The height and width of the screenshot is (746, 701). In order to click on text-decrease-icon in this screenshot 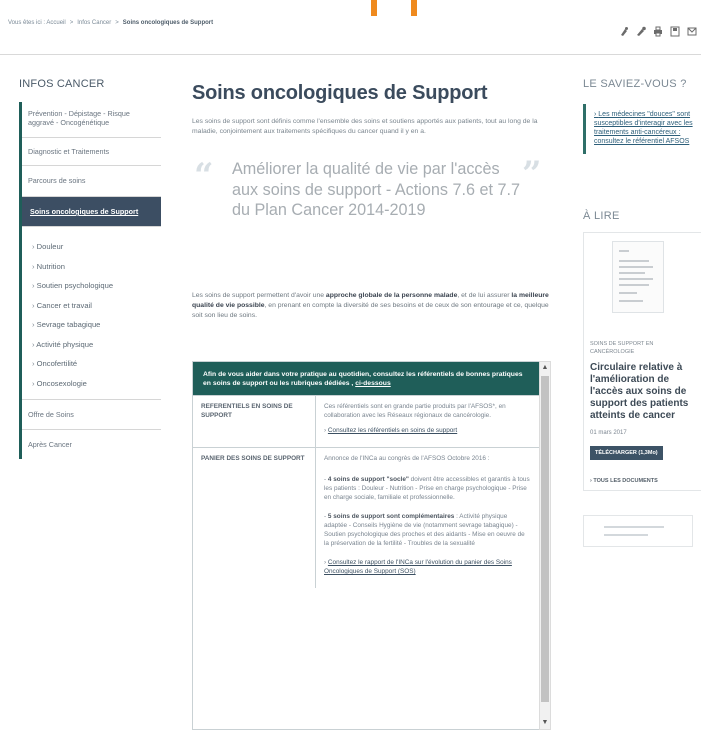, I will do `click(624, 31)`.